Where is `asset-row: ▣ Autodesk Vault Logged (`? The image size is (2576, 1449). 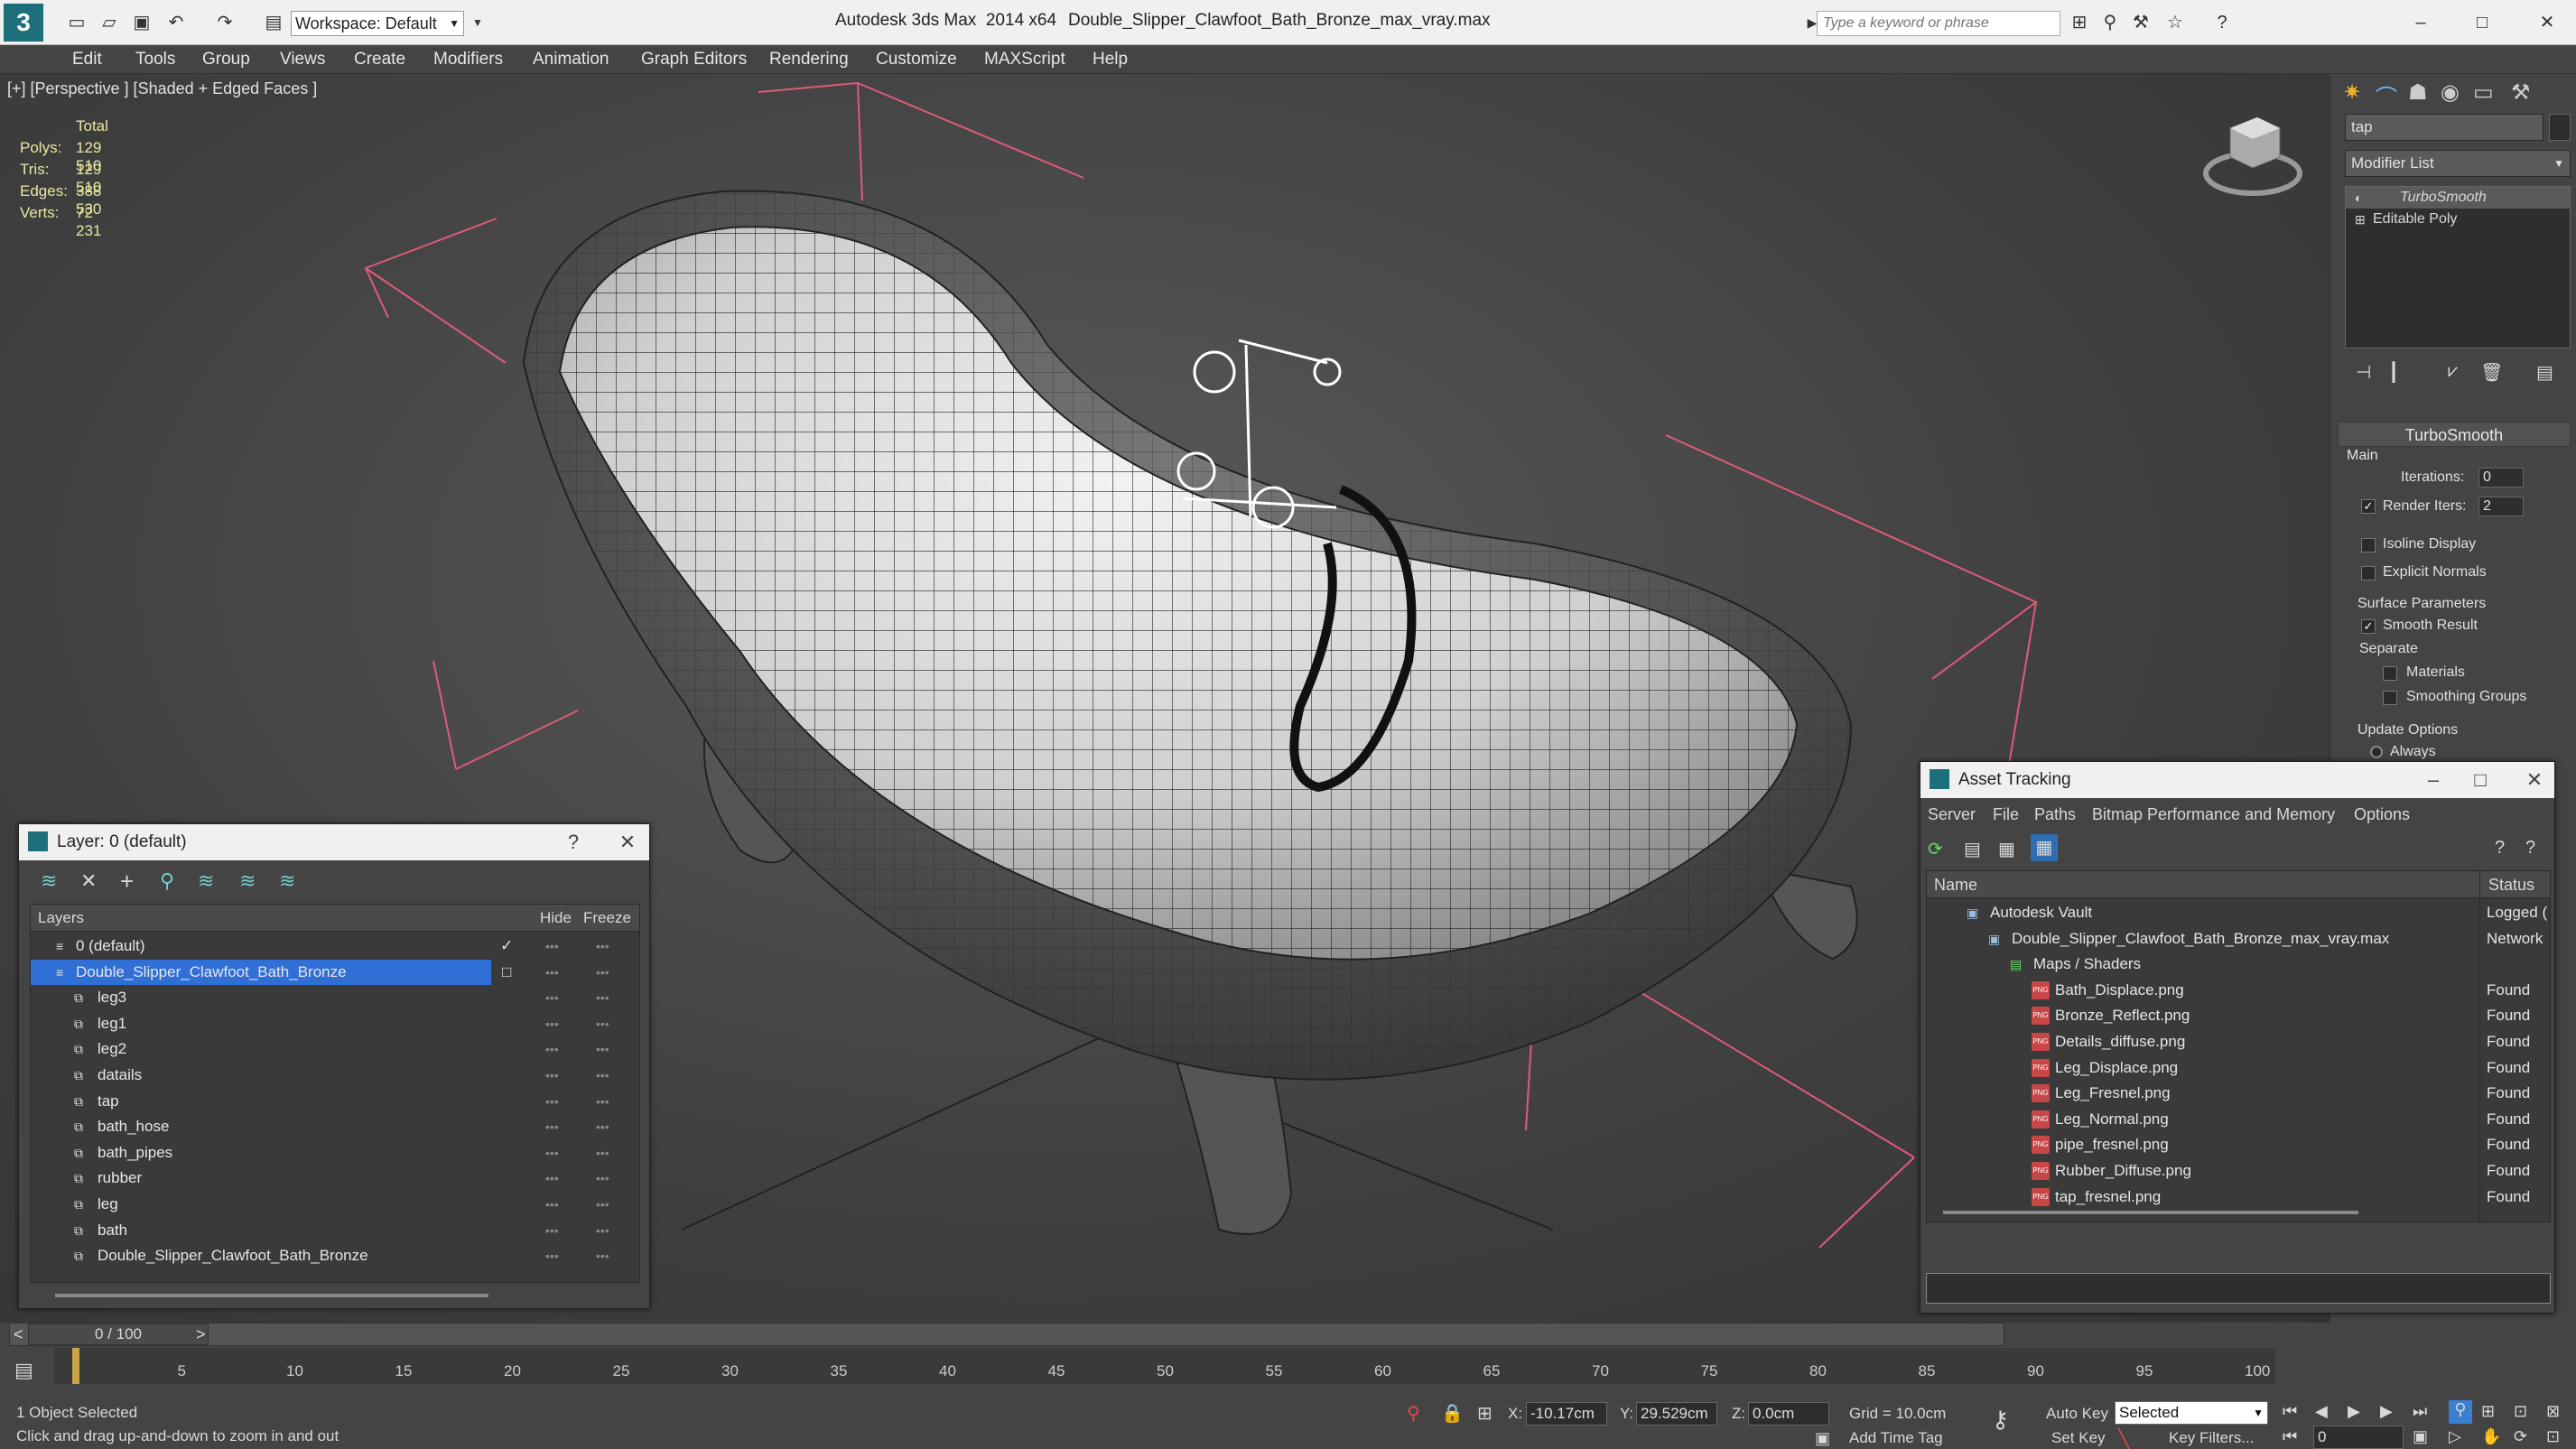 asset-row: ▣ Autodesk Vault Logged ( is located at coordinates (2238, 912).